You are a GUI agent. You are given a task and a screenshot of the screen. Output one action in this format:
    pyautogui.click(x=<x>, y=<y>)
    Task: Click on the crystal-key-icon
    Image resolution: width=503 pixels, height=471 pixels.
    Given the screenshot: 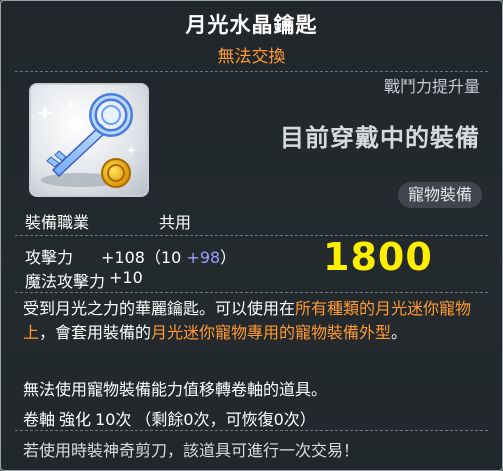 What is the action you would take?
    pyautogui.click(x=86, y=140)
    